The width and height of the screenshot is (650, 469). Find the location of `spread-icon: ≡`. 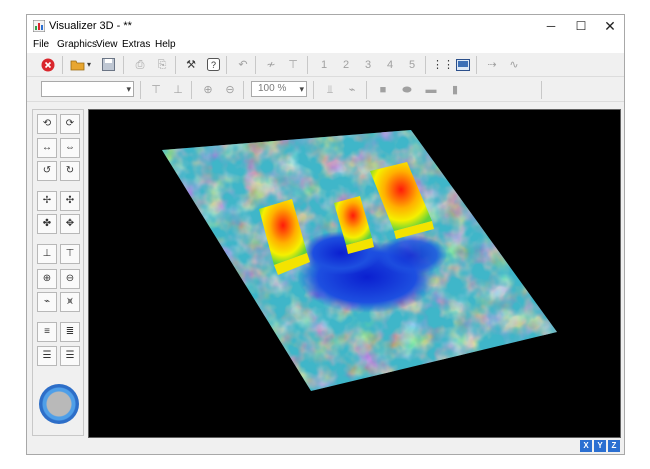

spread-icon: ≡ is located at coordinates (47, 332).